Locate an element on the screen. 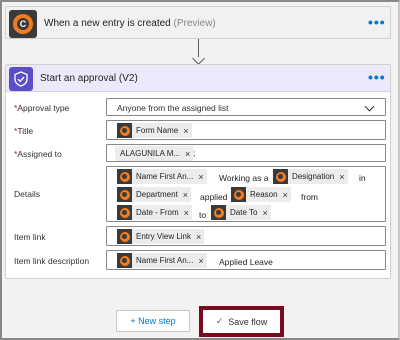  item-link-description-text: Applied Leave is located at coordinates (246, 262).